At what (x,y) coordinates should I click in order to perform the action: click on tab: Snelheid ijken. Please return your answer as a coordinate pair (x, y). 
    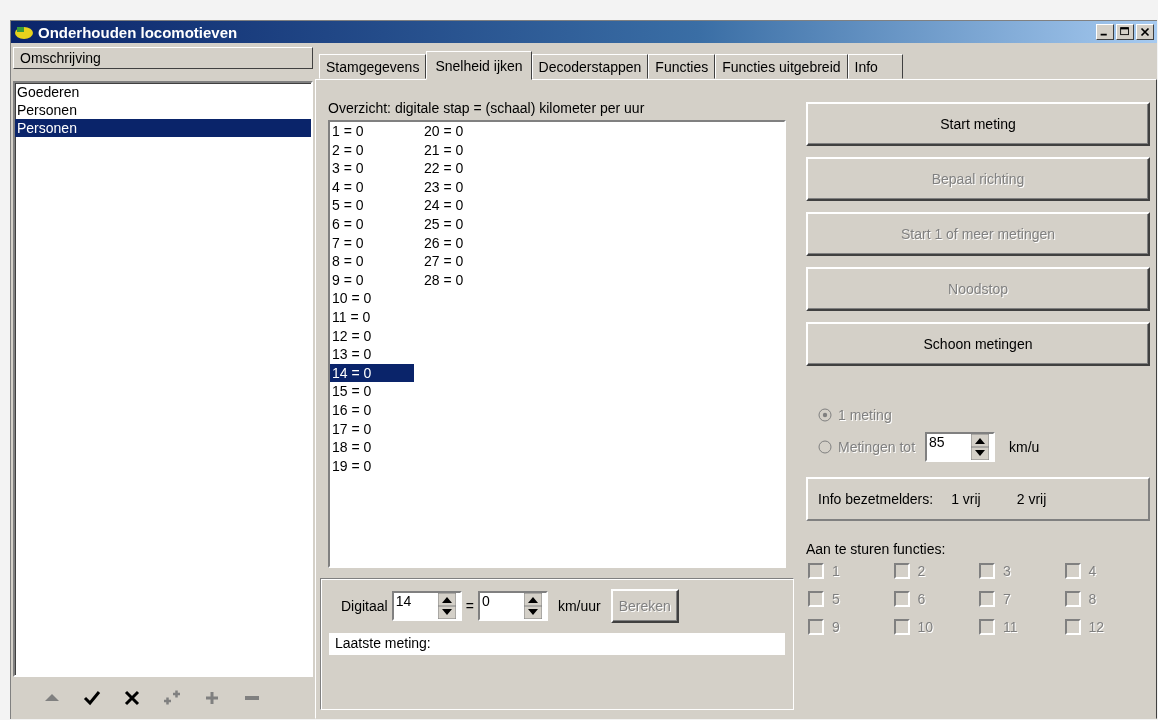
    Looking at the image, I should click on (479, 65).